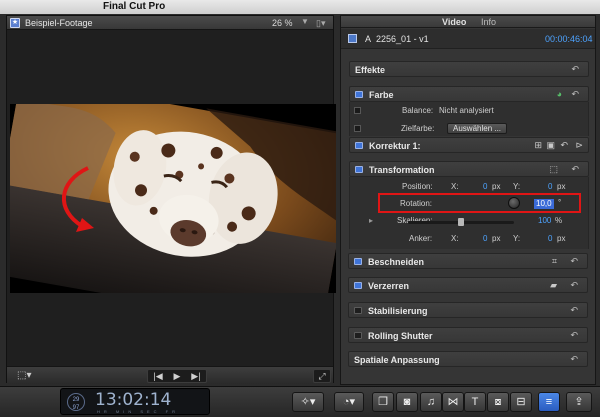 The width and height of the screenshot is (600, 417). Describe the element at coordinates (544, 204) in the screenshot. I see `rotation-value-field: 10,0` at that location.